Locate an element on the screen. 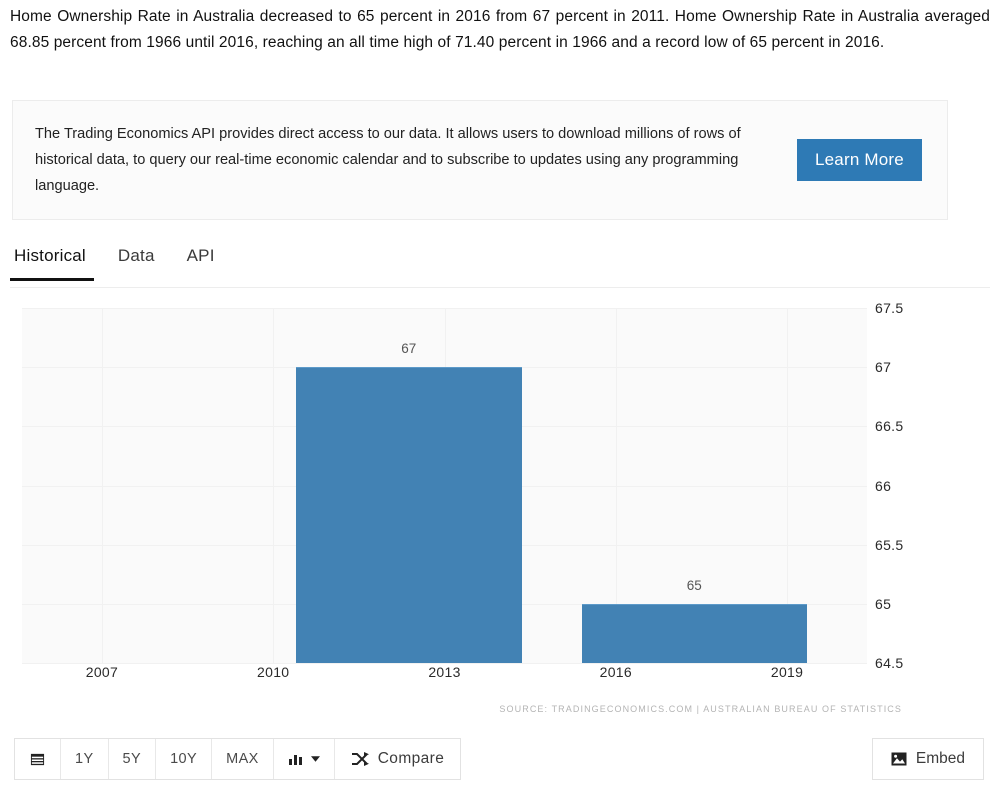  x-axis-tick-label: 2016 is located at coordinates (615, 672).